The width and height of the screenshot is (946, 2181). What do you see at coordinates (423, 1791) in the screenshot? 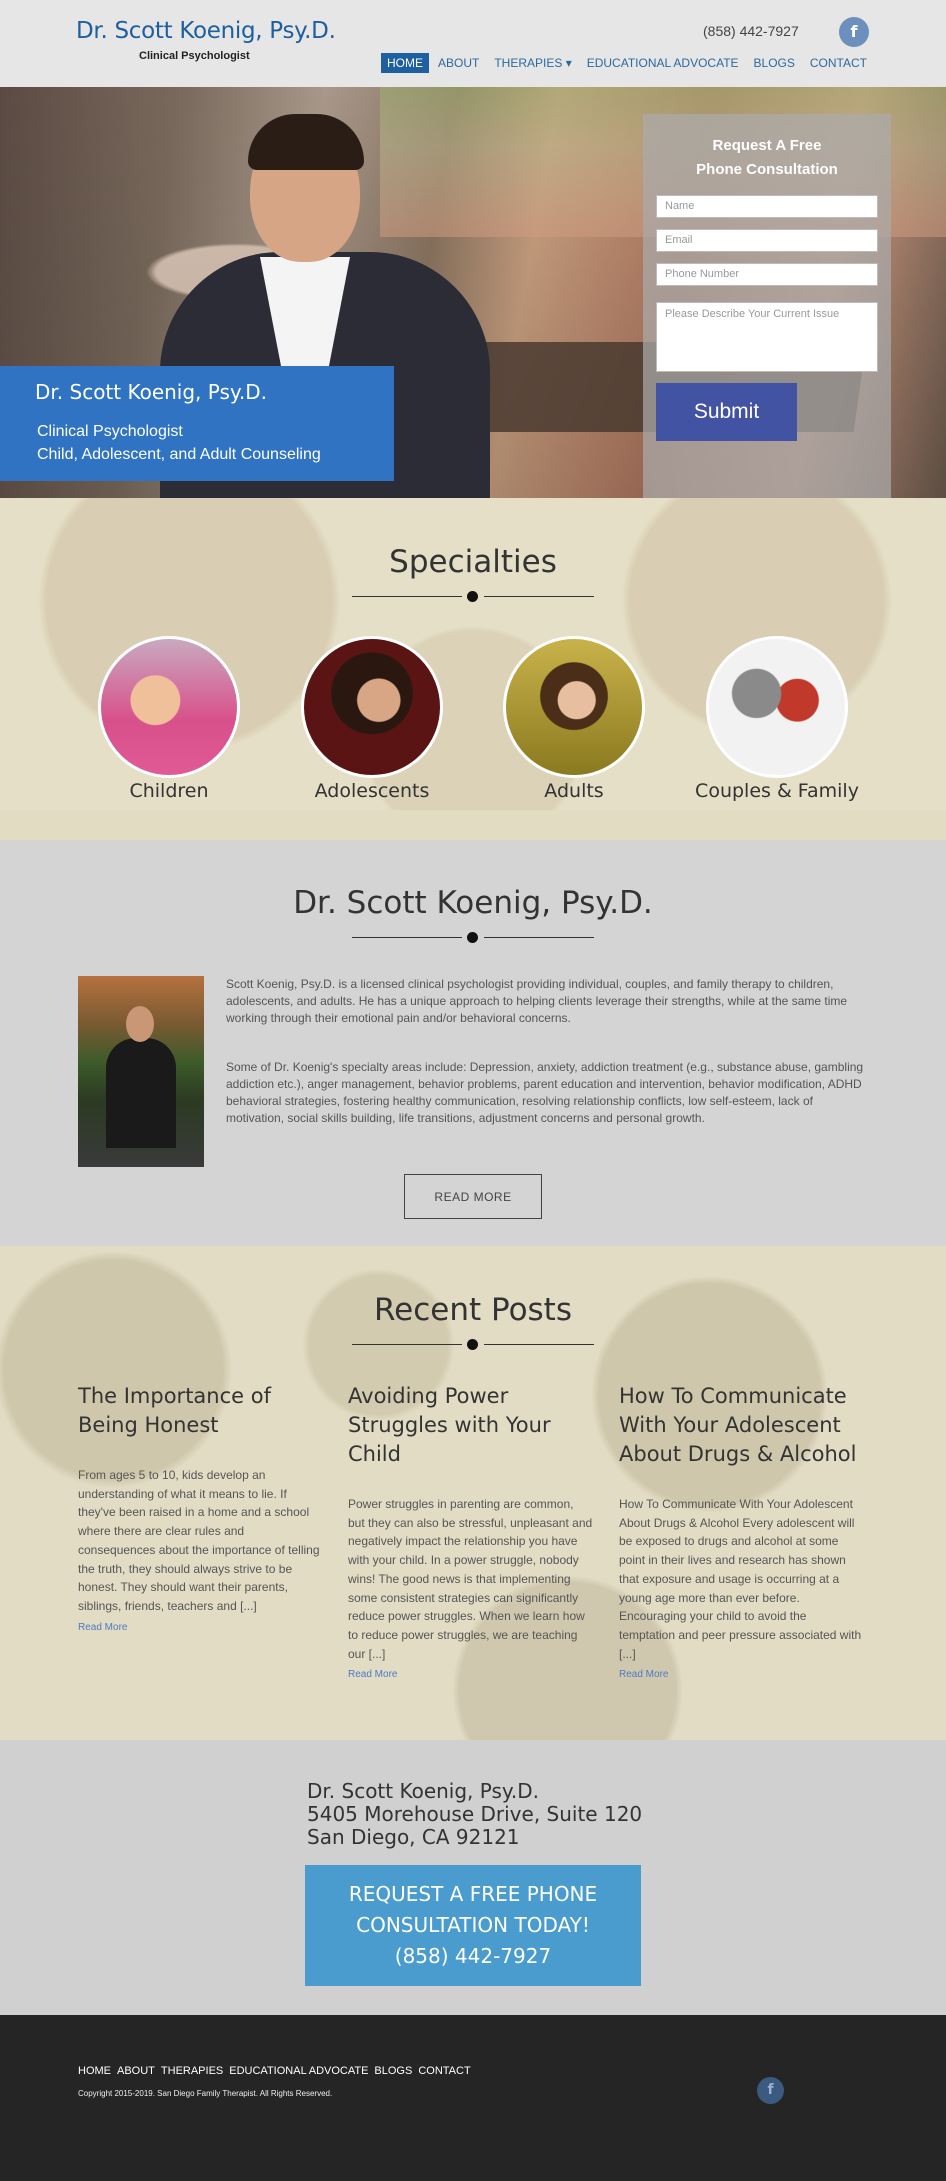
I see `contact-name: Dr. Scott Koenig, Psy.D.` at bounding box center [423, 1791].